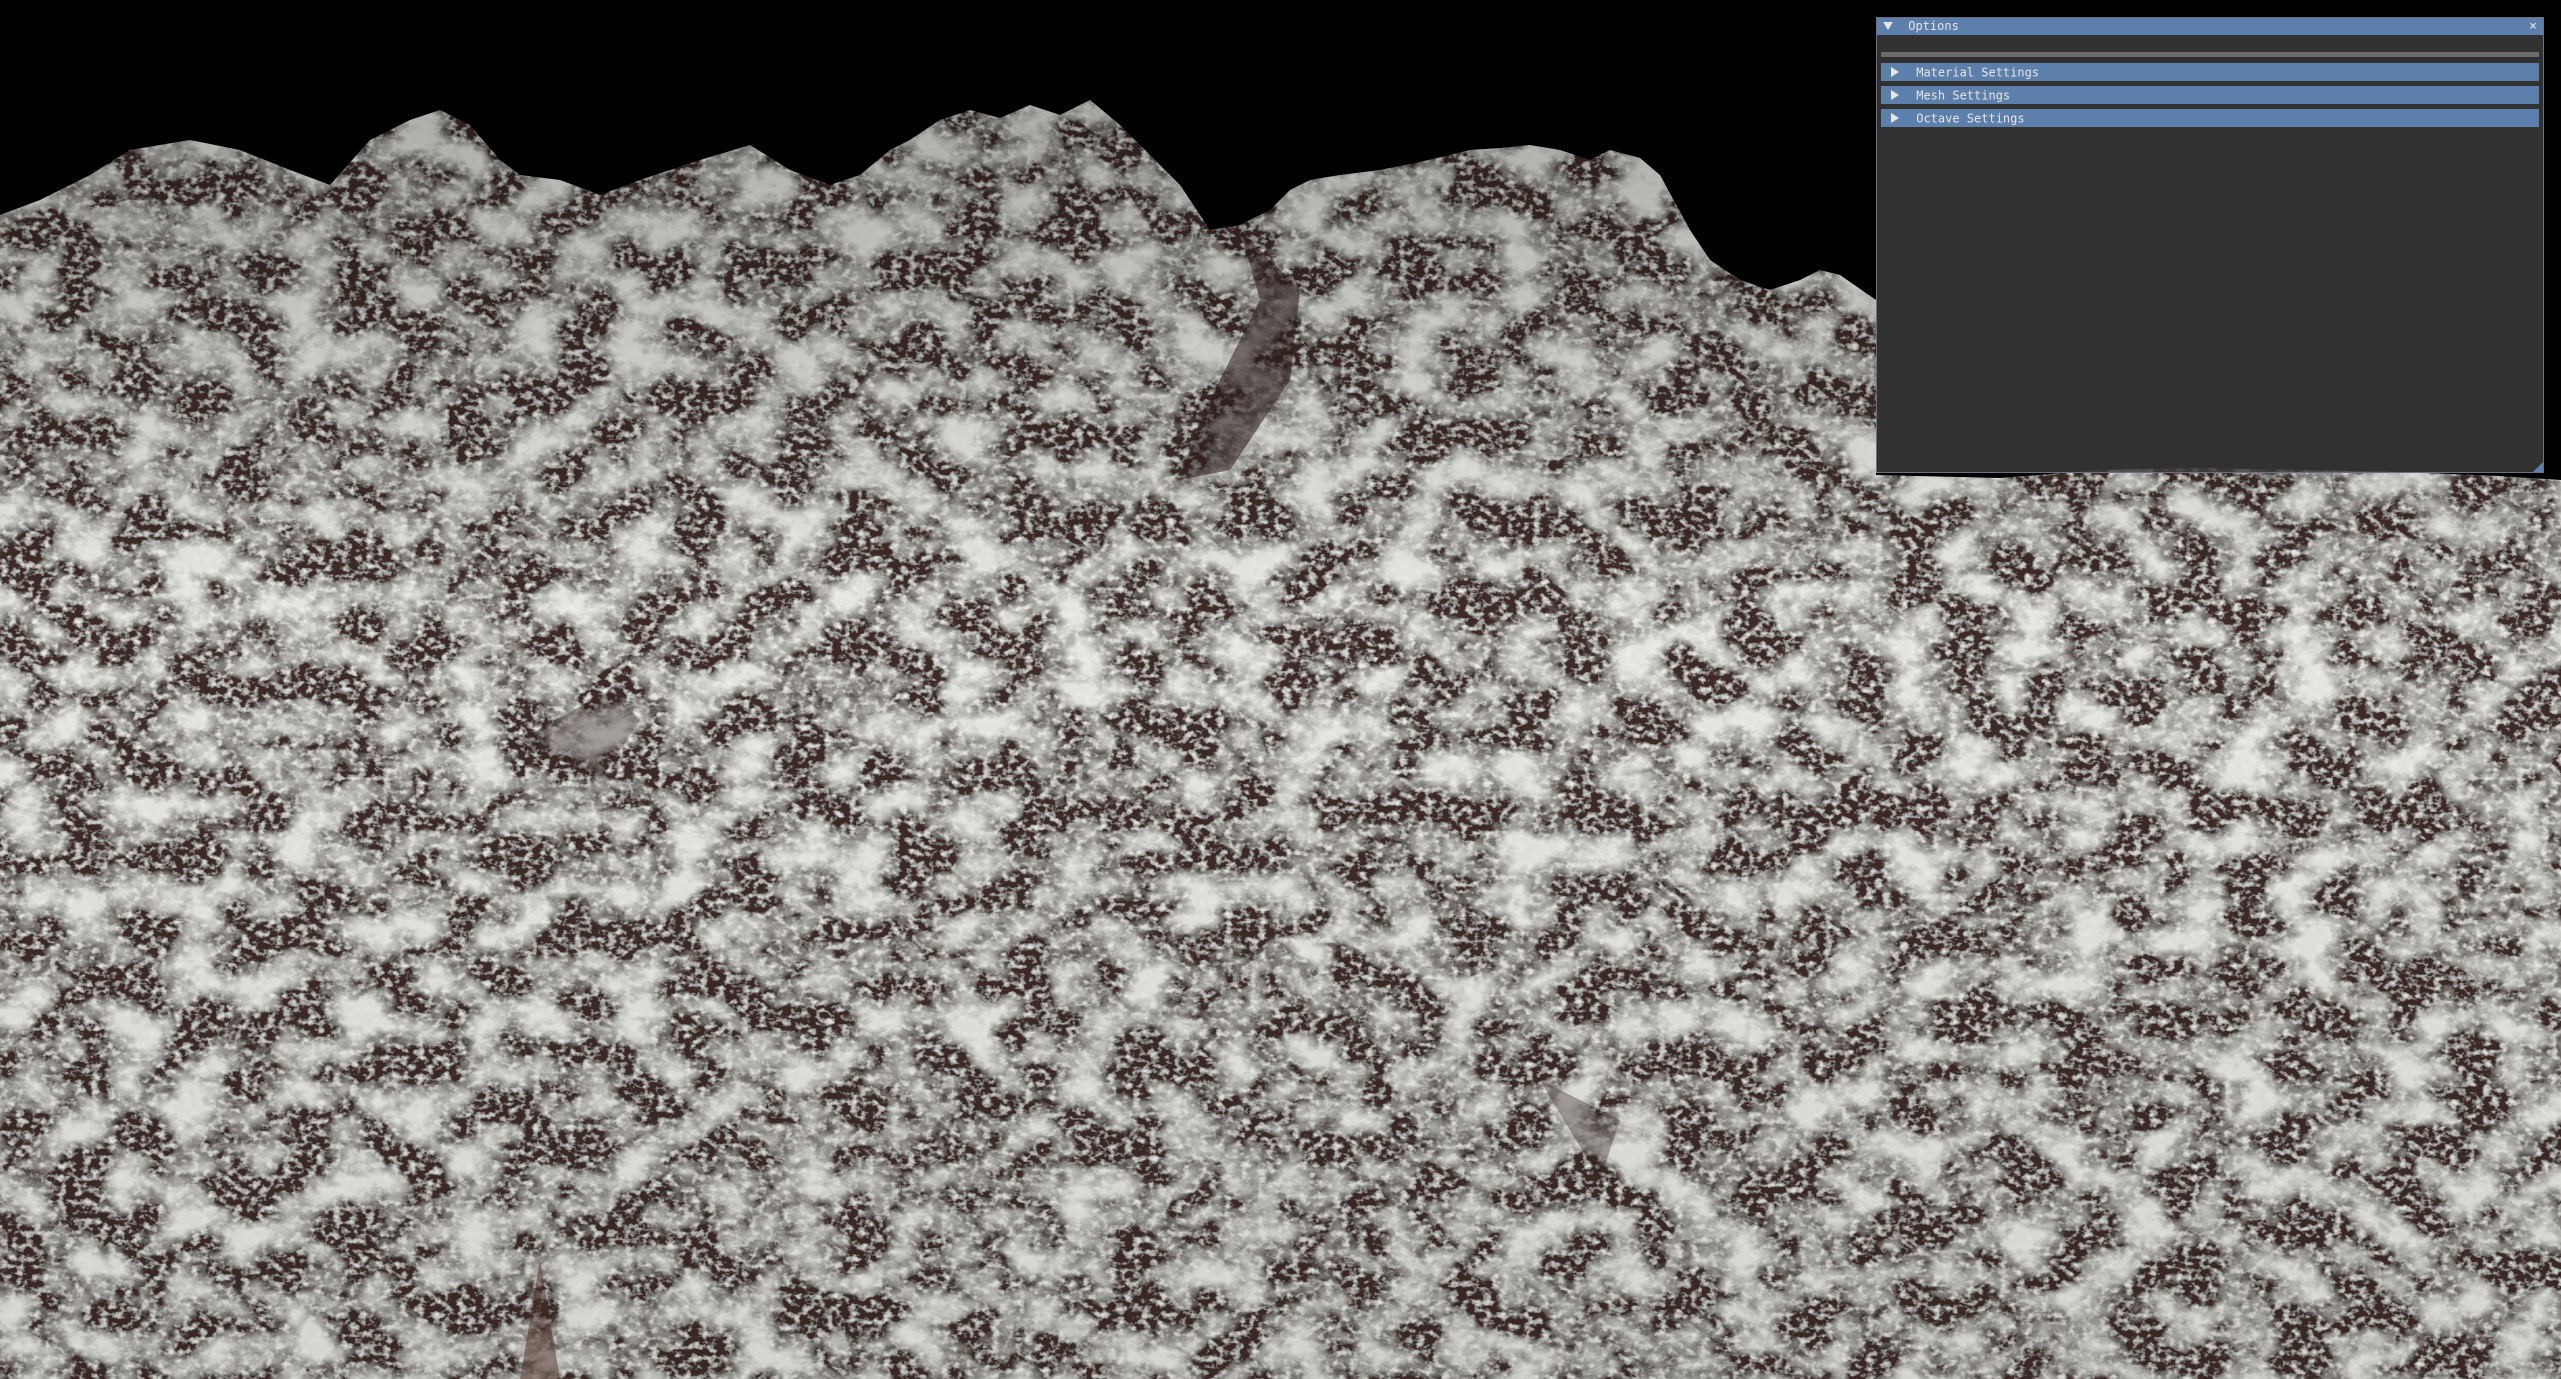 This screenshot has height=1379, width=2561. I want to click on triangle-down-icon, so click(1888, 25).